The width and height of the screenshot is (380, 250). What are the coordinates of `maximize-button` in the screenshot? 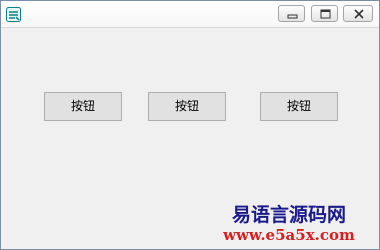 It's located at (324, 13).